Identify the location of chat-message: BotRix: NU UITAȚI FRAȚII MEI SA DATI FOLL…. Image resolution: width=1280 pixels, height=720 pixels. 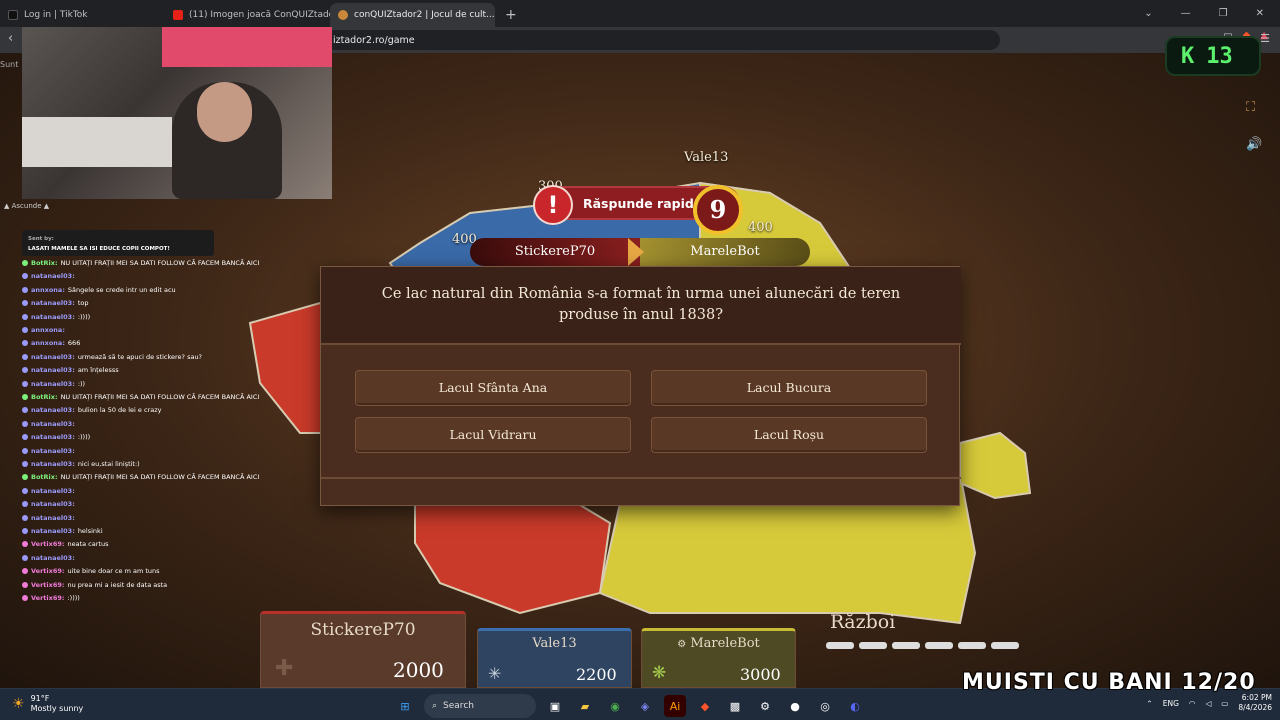
(140, 263).